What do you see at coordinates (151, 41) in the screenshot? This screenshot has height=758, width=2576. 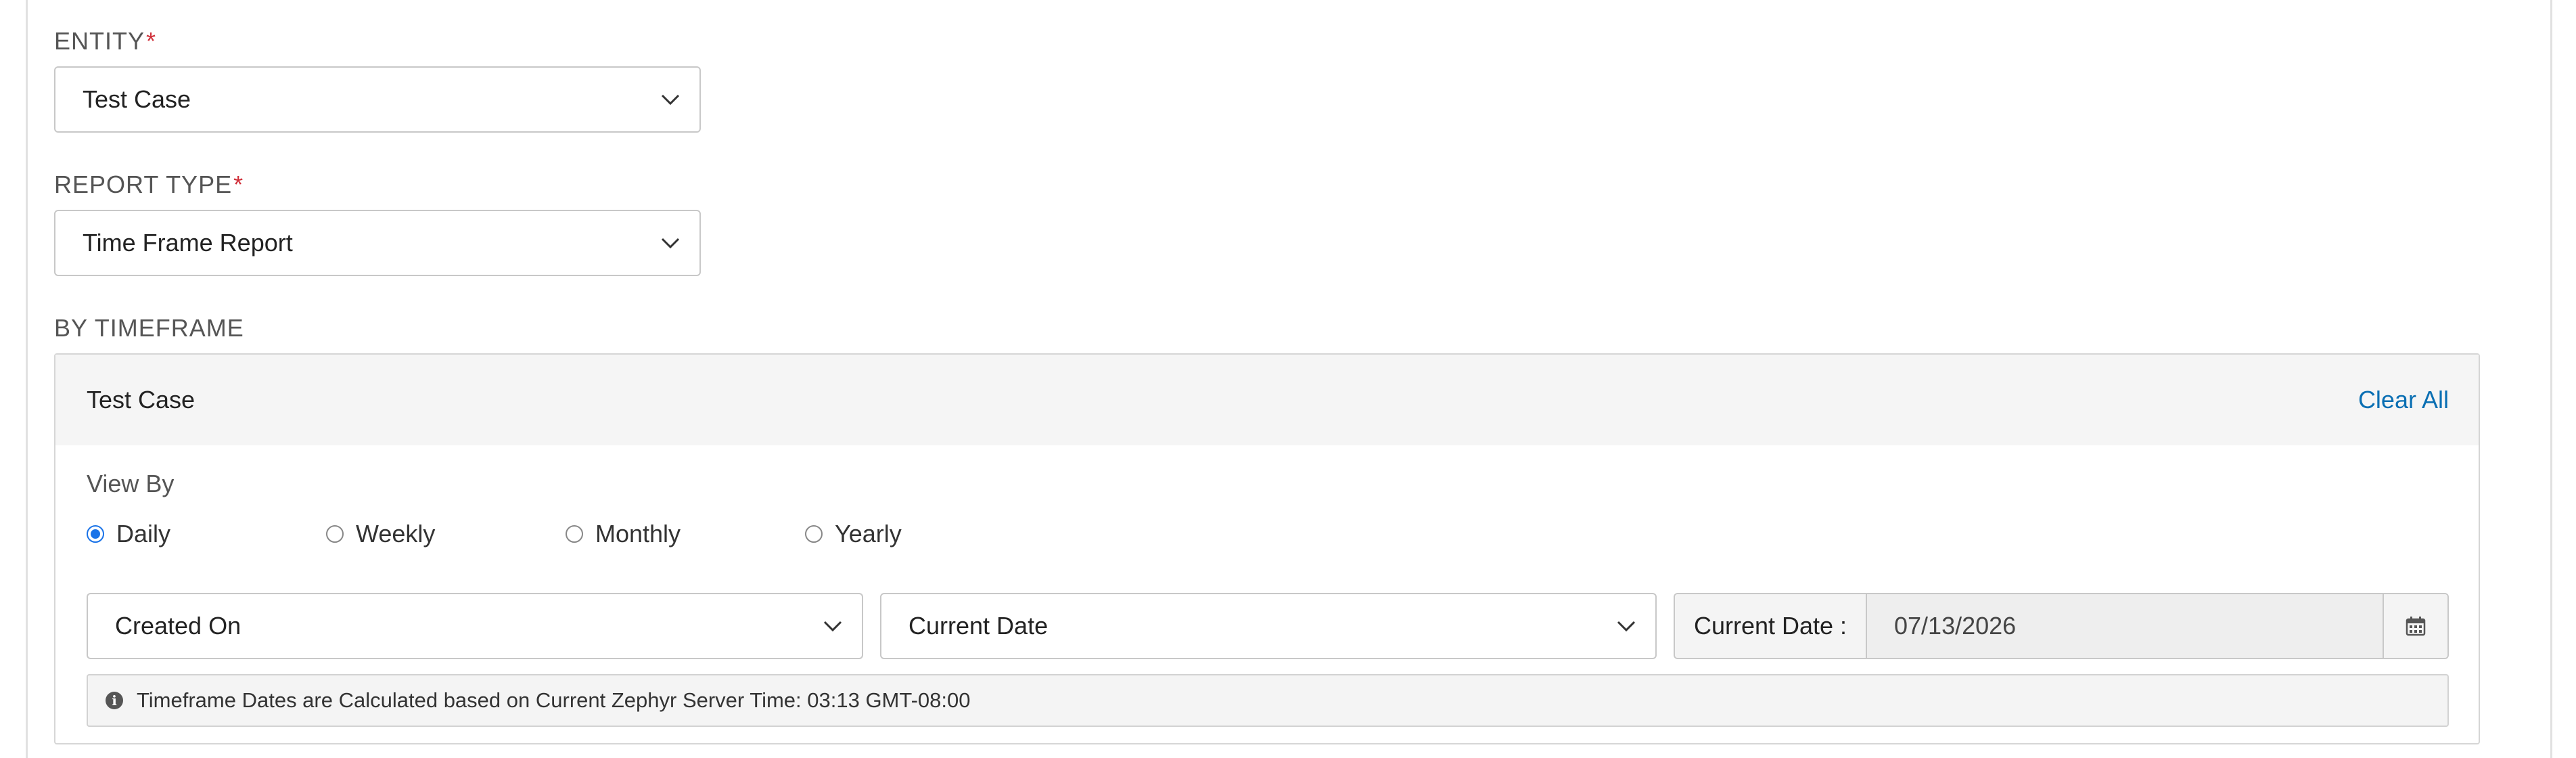 I see `entity-required-mark: *` at bounding box center [151, 41].